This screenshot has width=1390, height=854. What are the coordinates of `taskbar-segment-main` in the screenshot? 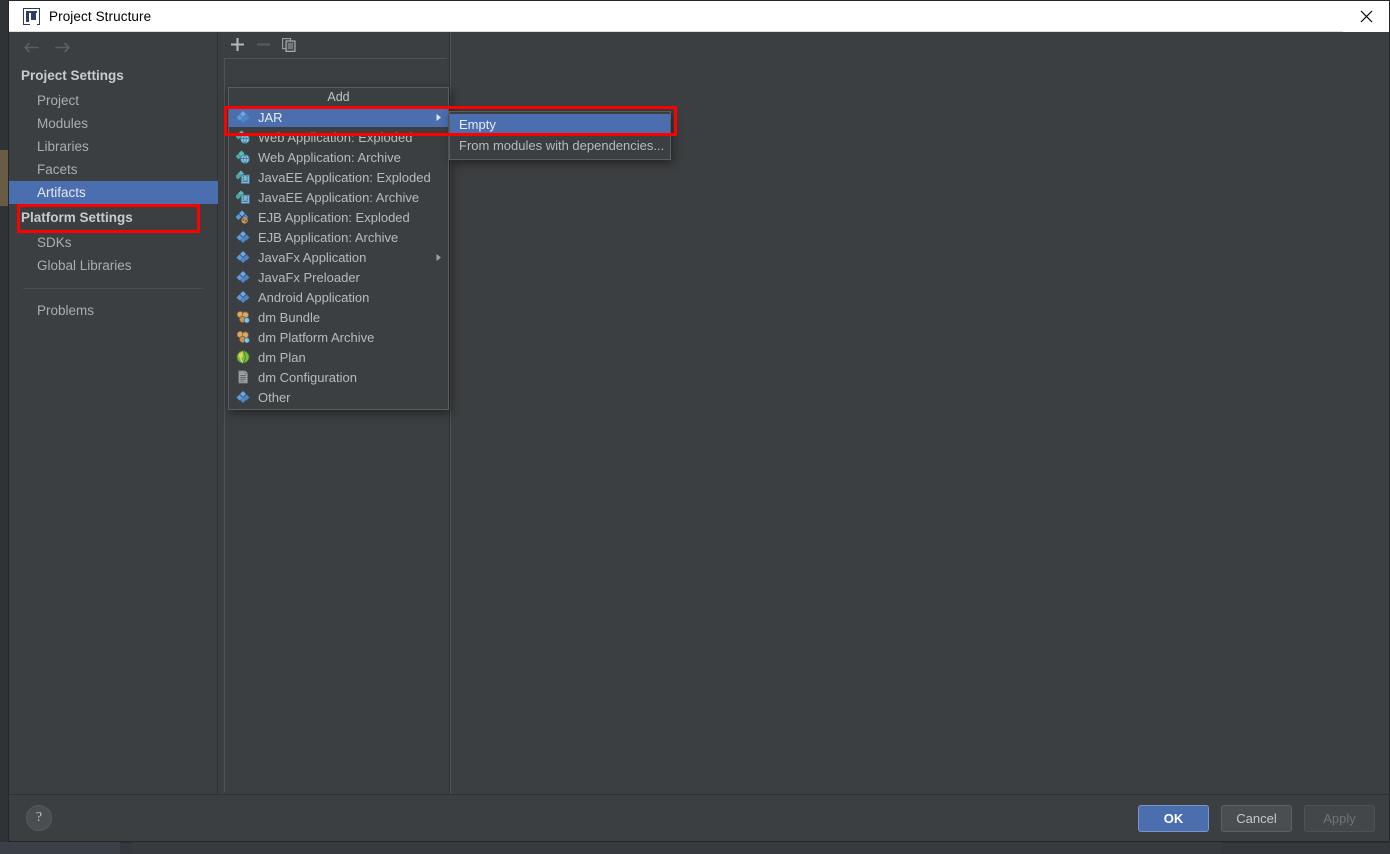 It's located at (677, 848).